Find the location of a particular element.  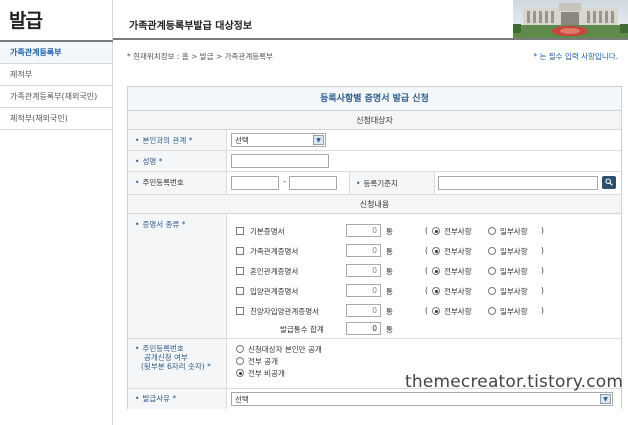

cert-row-marriage: 혼인관계증명서 0 통 ( 전부사항 일부사항 ) is located at coordinates (425, 271).